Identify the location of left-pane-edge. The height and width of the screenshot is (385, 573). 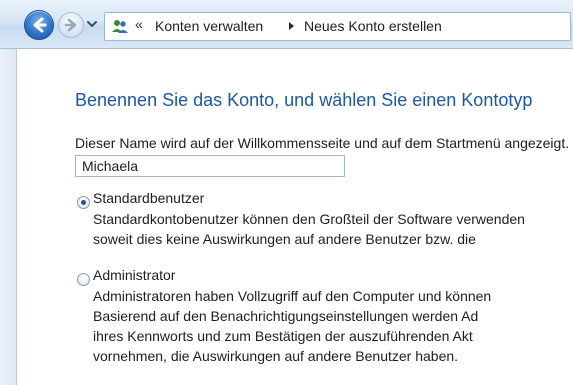
(8, 217).